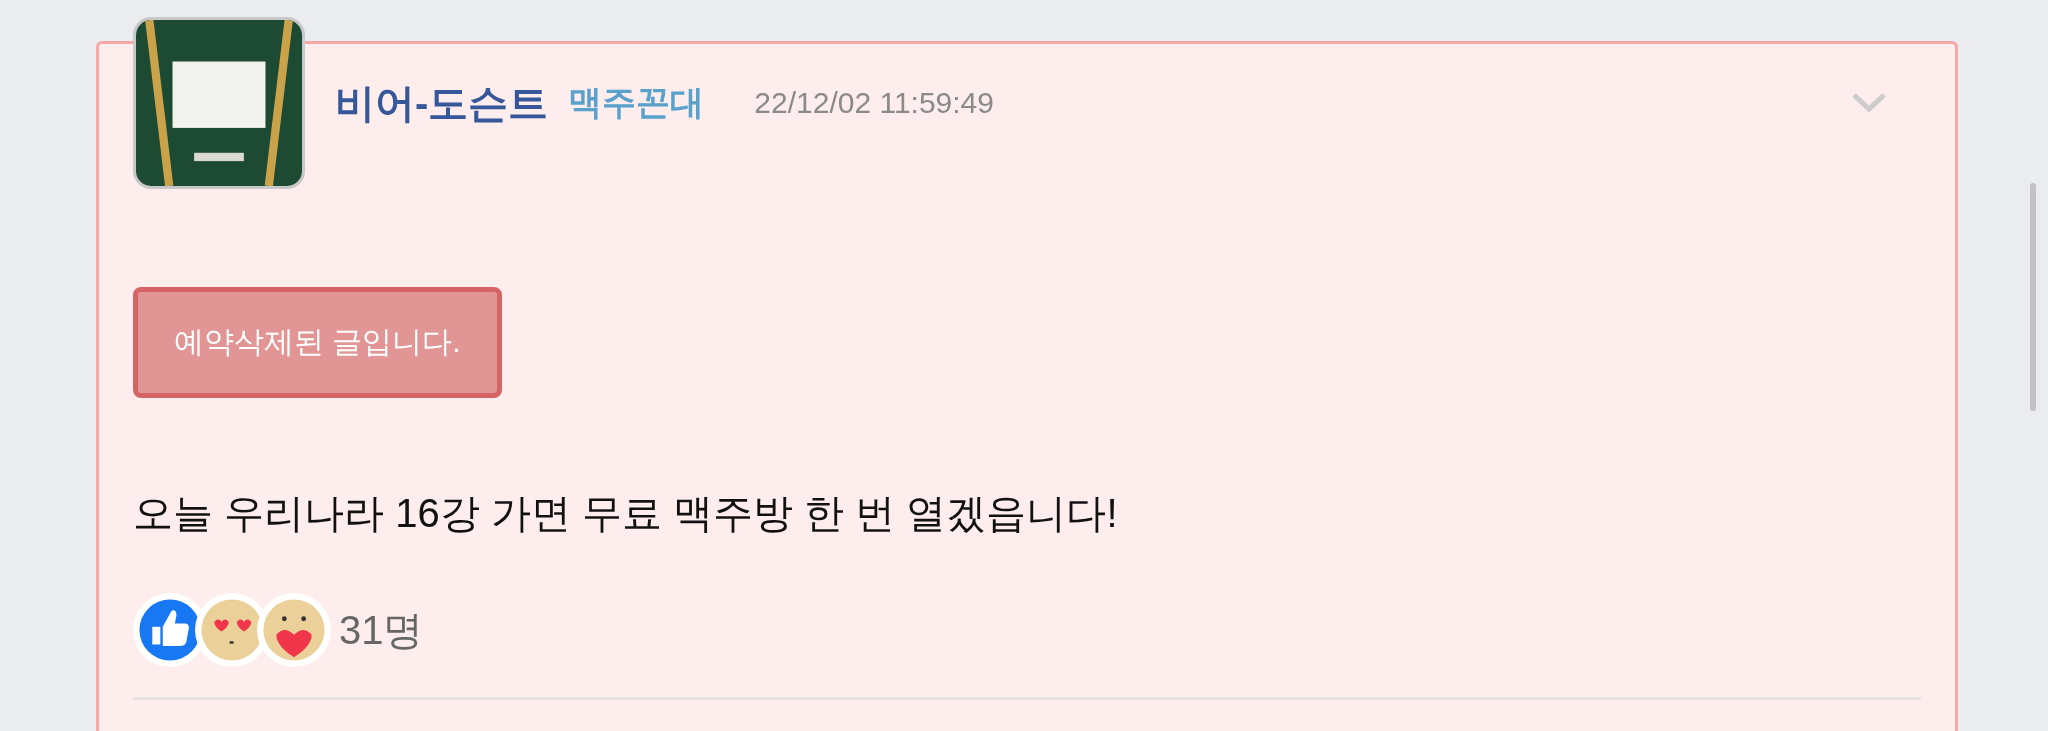 The width and height of the screenshot is (2048, 731). Describe the element at coordinates (294, 630) in the screenshot. I see `hugging-heart-face-icon` at that location.